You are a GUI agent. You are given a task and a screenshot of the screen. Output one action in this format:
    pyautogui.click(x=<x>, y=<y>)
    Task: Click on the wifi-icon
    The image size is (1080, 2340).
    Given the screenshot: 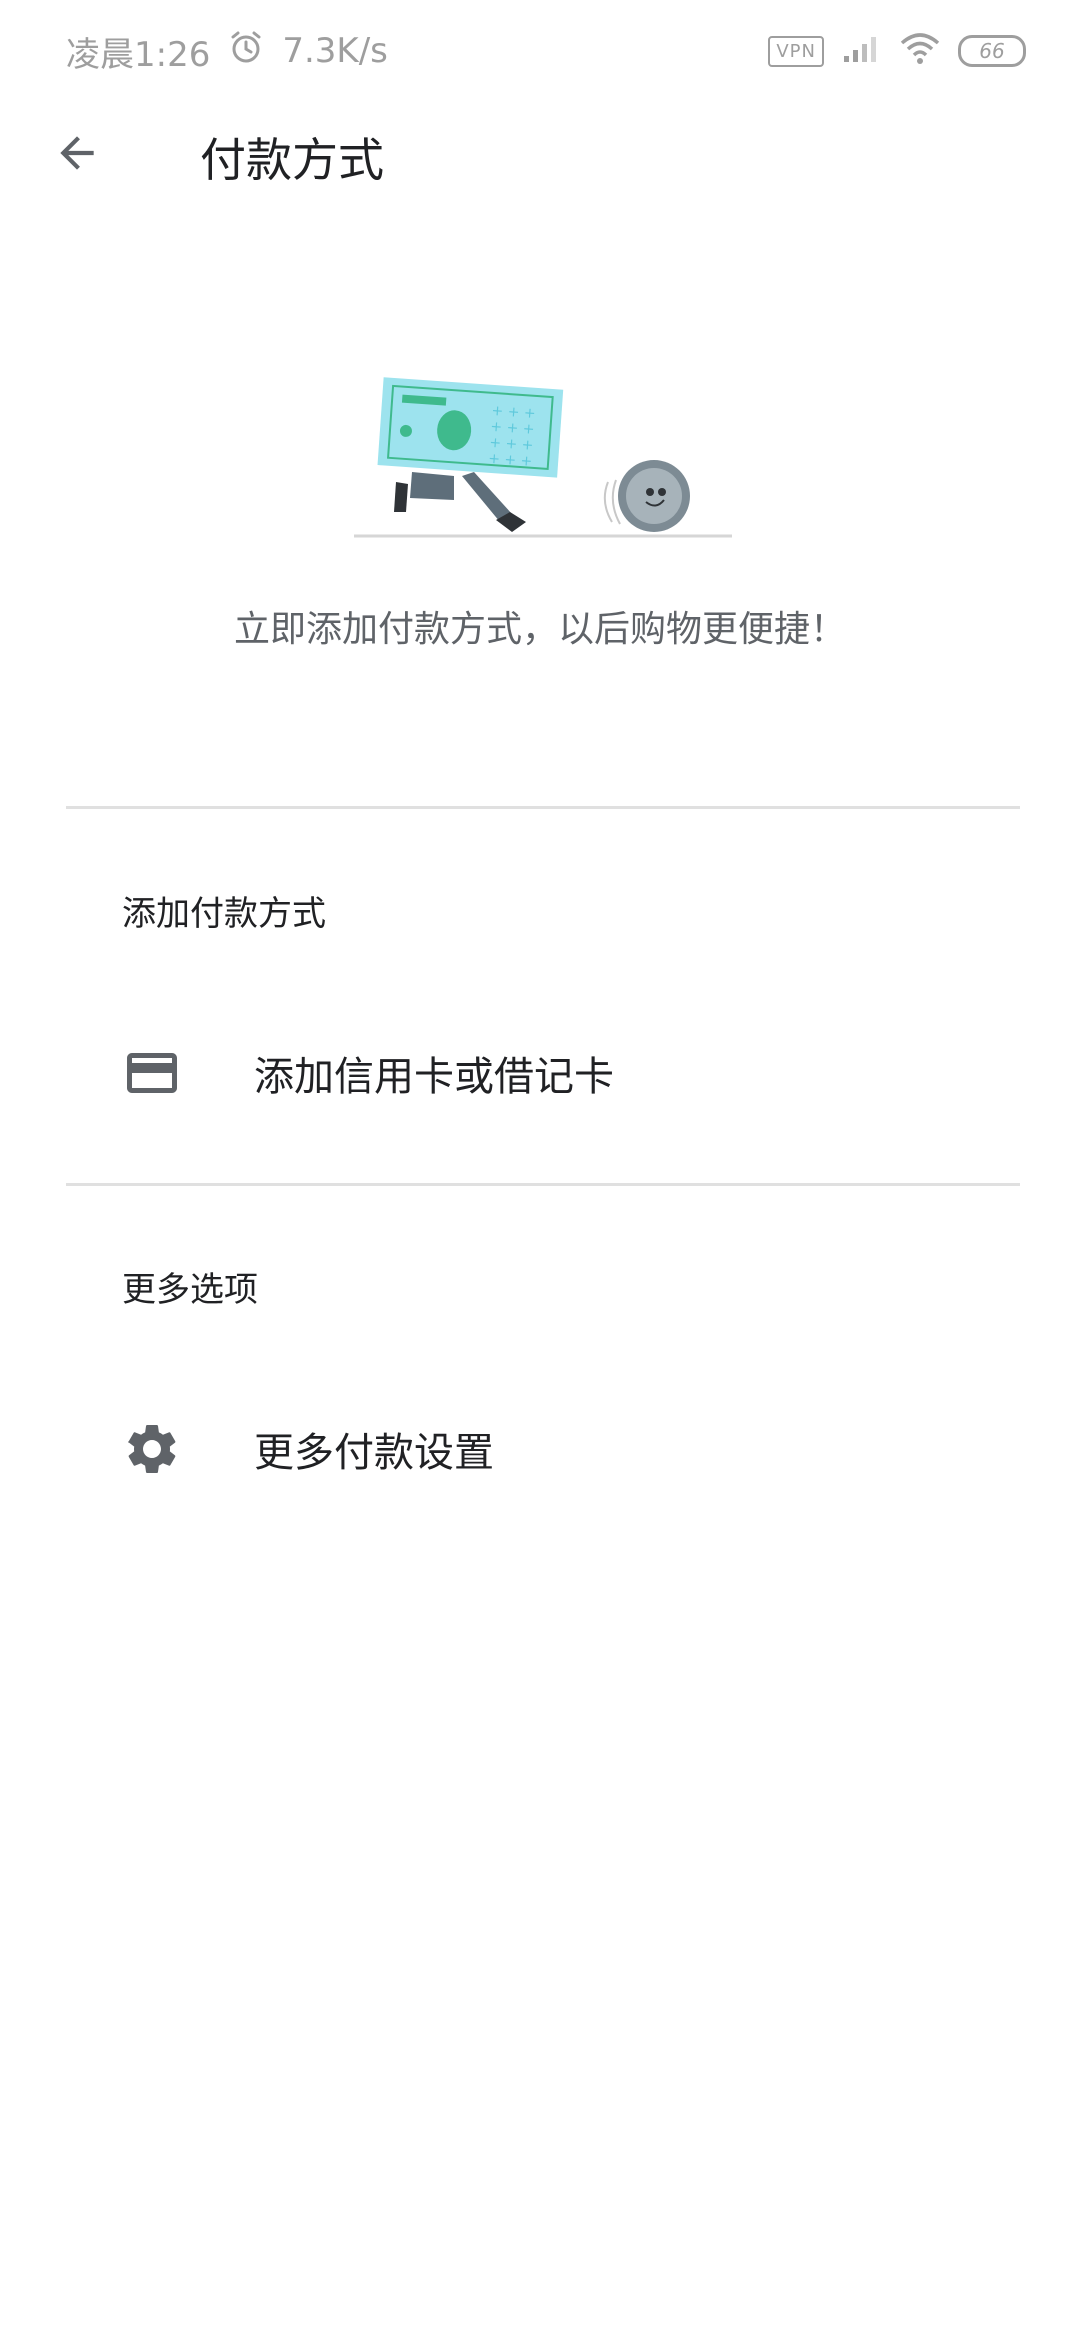 What is the action you would take?
    pyautogui.click(x=920, y=51)
    